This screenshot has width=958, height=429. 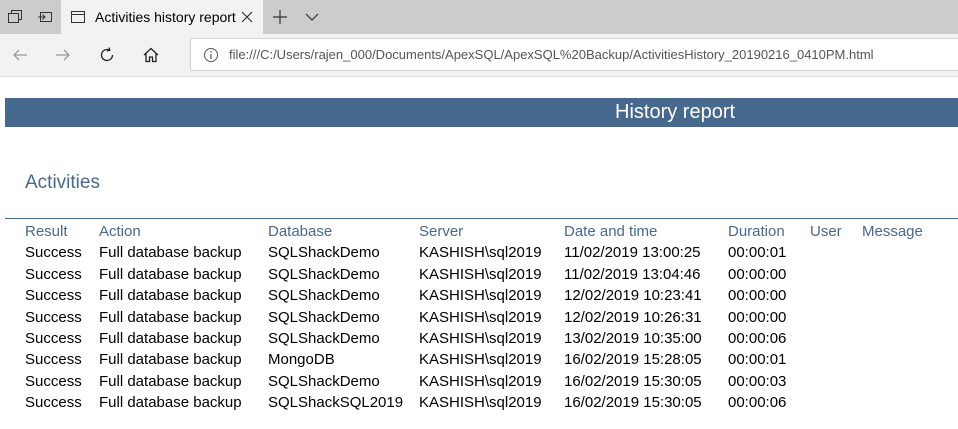 I want to click on forward-button, so click(x=63, y=55).